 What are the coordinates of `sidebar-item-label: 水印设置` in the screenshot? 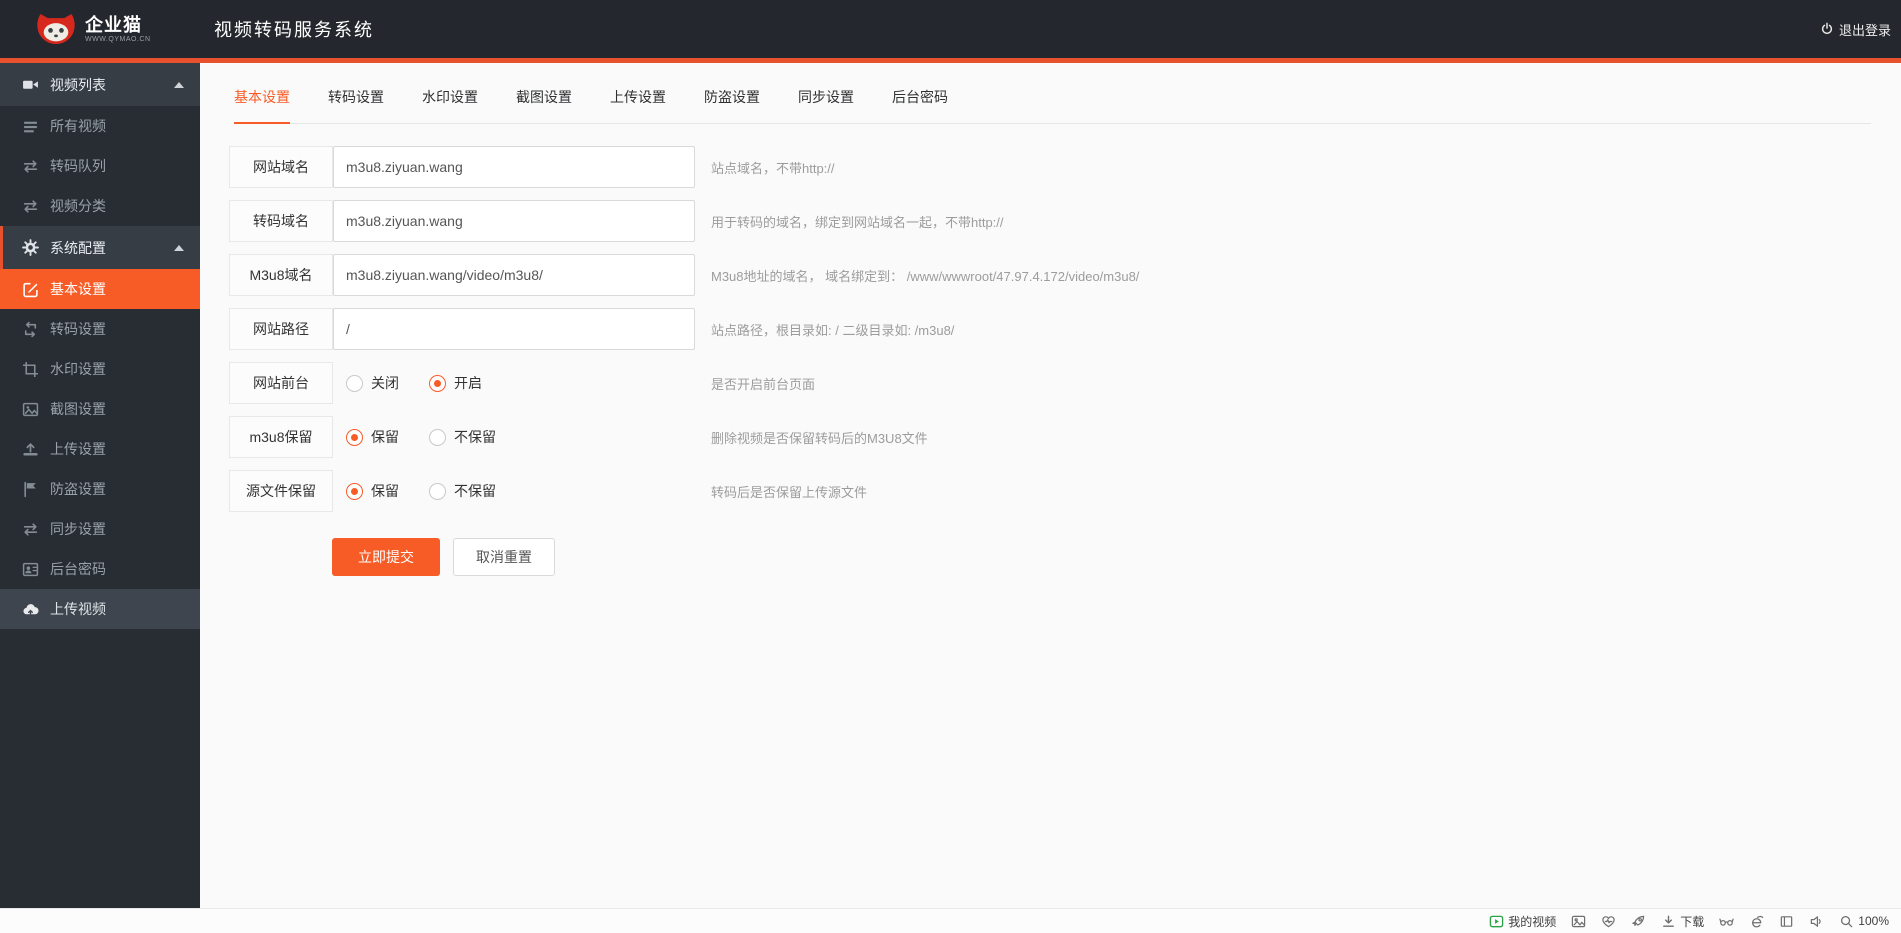 It's located at (78, 369).